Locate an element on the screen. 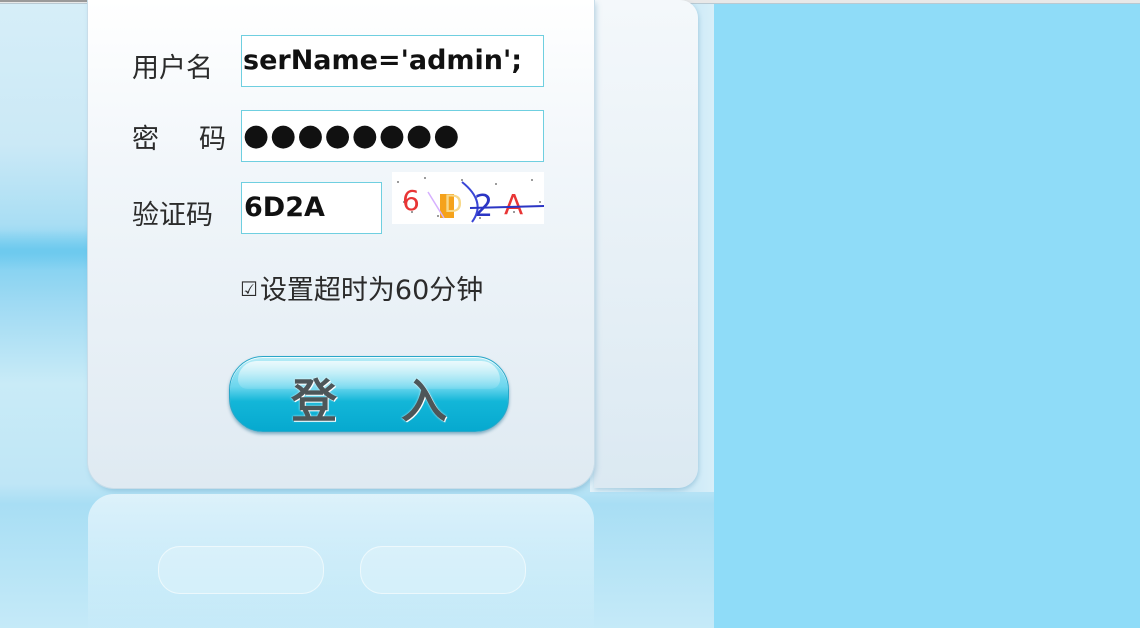  captcha-image-graphic: 6 D 2 A is located at coordinates (468, 198).